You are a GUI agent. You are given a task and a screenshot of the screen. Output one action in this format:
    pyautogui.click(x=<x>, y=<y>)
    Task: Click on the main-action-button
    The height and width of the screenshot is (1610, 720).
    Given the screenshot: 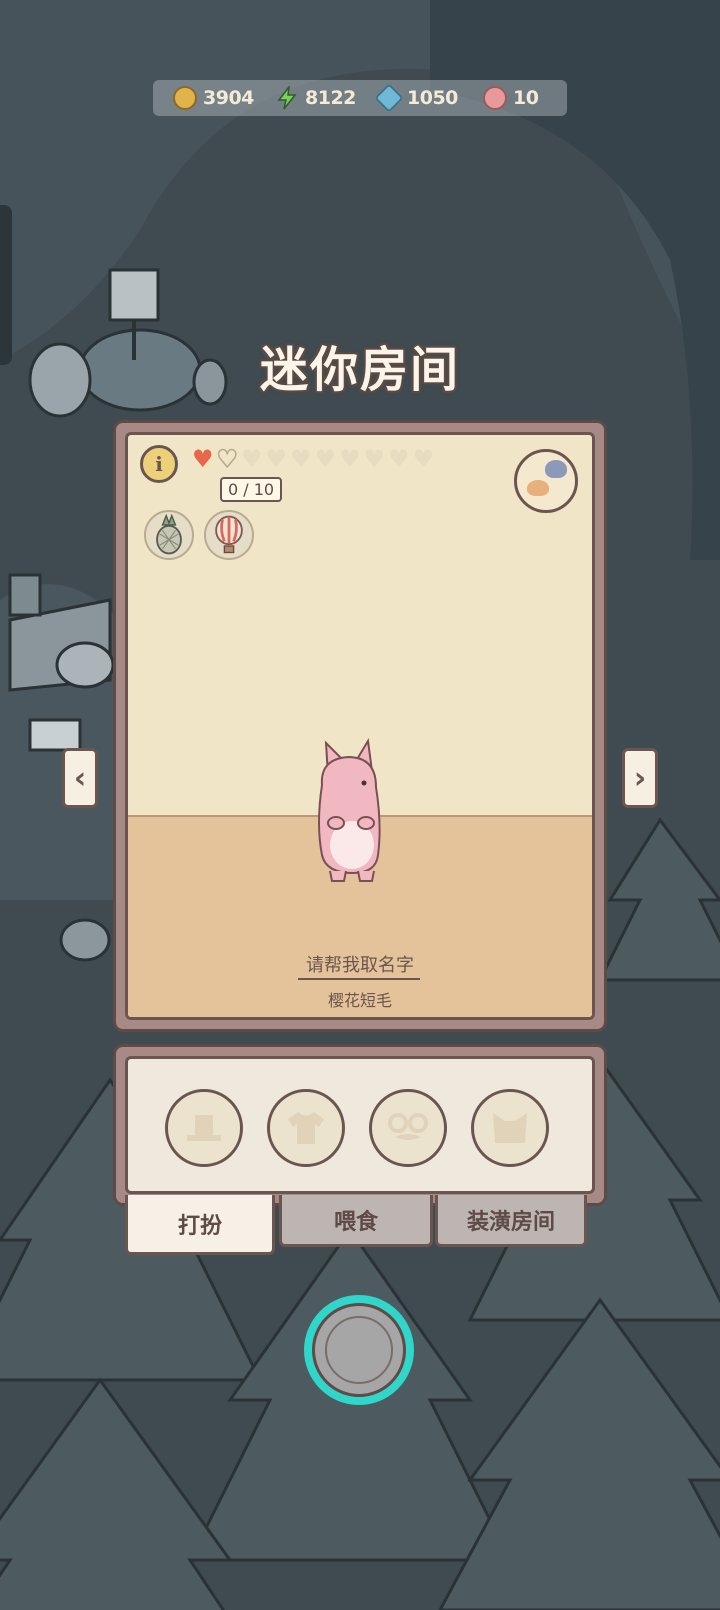 What is the action you would take?
    pyautogui.click(x=359, y=1350)
    